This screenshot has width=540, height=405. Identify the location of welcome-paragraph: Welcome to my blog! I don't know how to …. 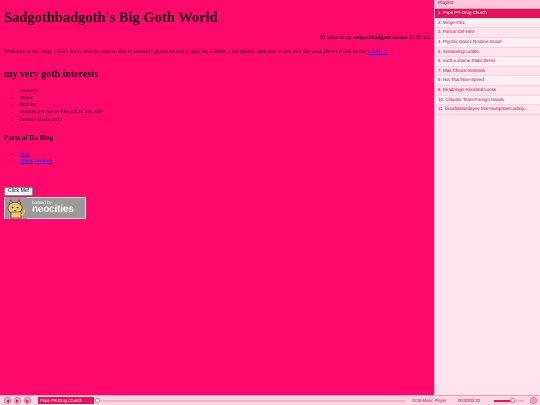
(217, 53).